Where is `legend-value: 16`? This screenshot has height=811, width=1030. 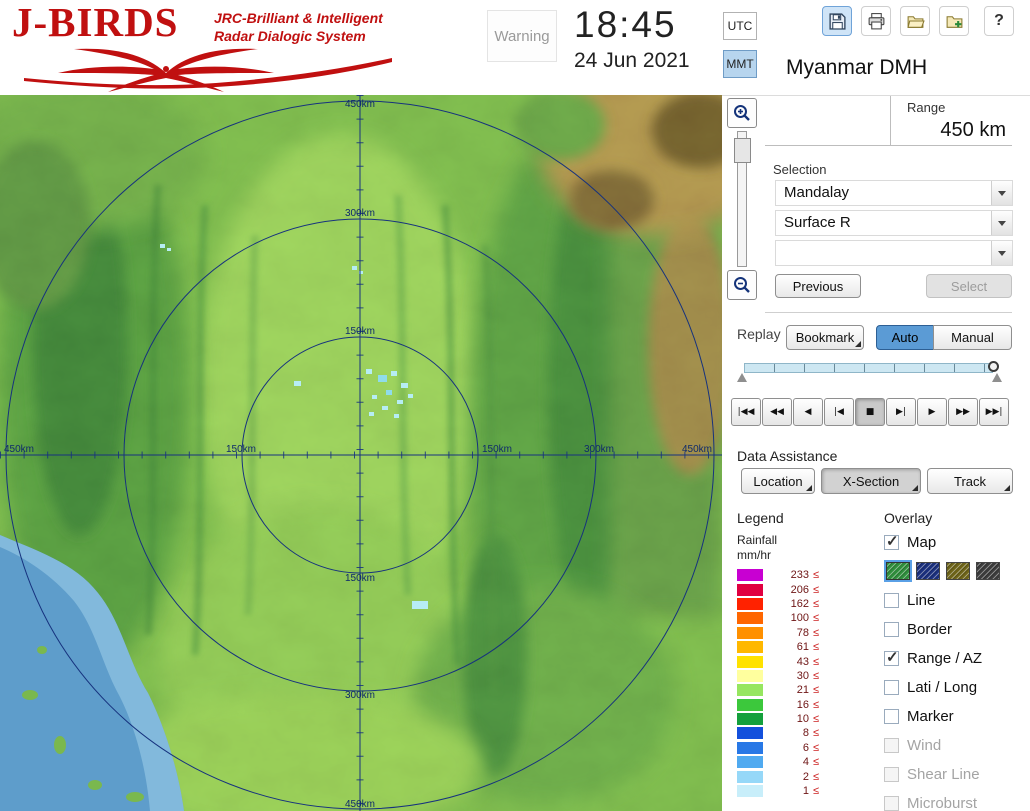
legend-value: 16 is located at coordinates (802, 704).